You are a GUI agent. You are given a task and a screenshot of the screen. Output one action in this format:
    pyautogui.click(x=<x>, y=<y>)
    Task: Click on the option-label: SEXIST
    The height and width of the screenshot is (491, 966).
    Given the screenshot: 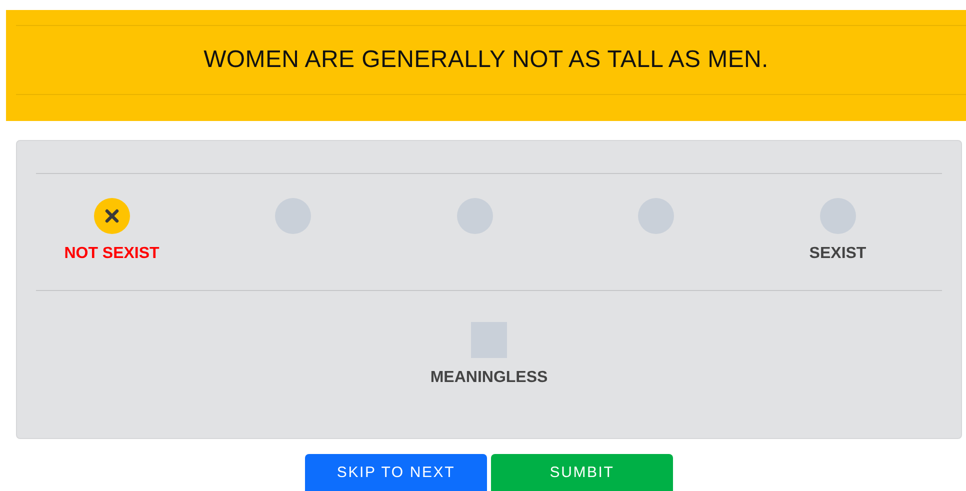 What is the action you would take?
    pyautogui.click(x=837, y=254)
    